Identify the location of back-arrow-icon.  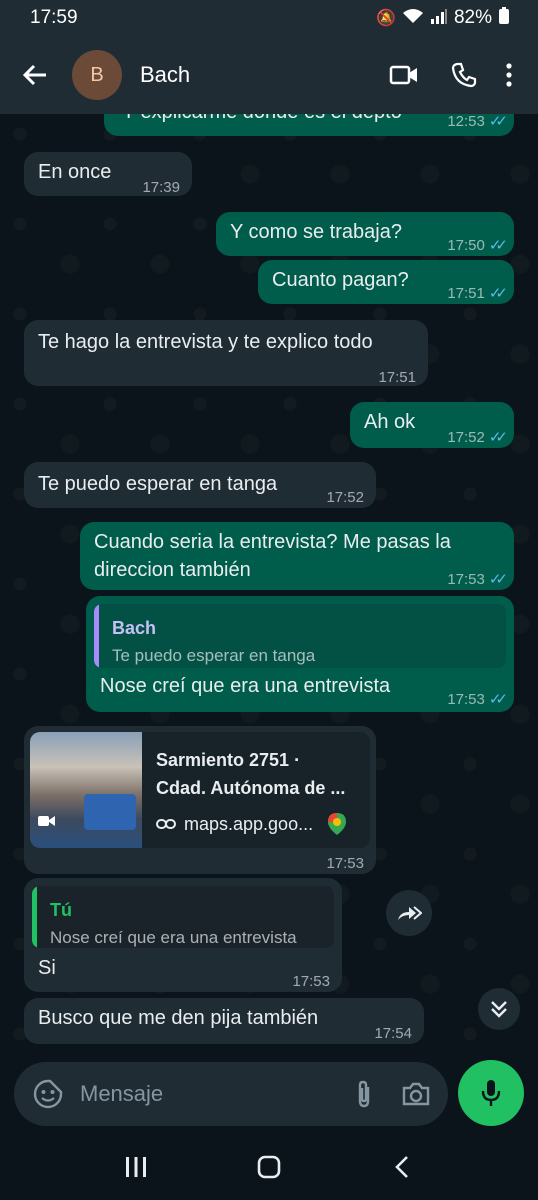
(35, 75).